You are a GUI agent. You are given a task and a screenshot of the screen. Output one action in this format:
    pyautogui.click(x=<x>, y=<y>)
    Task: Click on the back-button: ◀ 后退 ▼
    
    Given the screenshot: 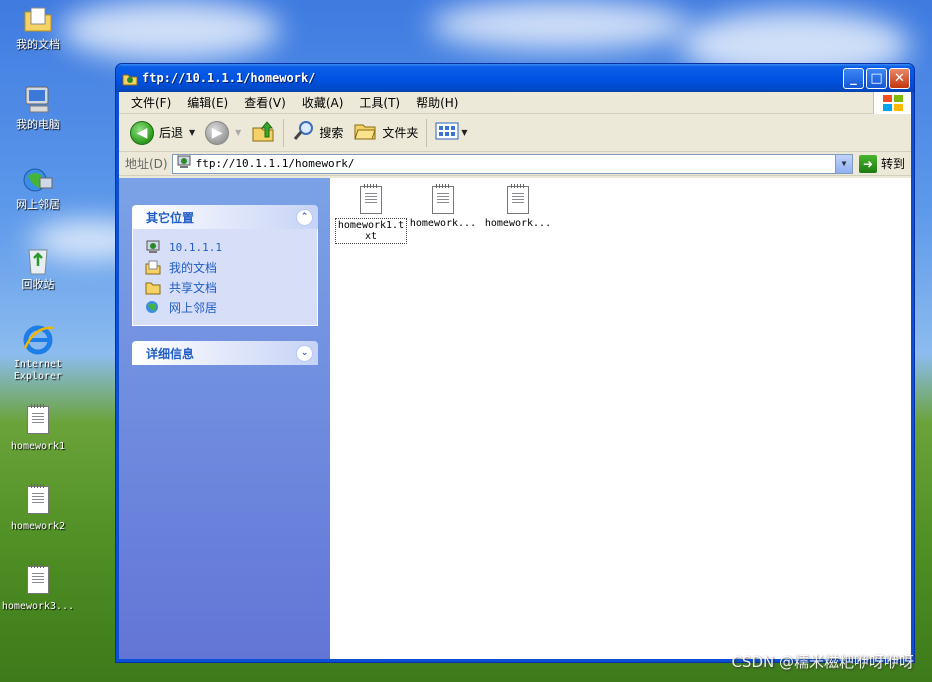 What is the action you would take?
    pyautogui.click(x=162, y=133)
    